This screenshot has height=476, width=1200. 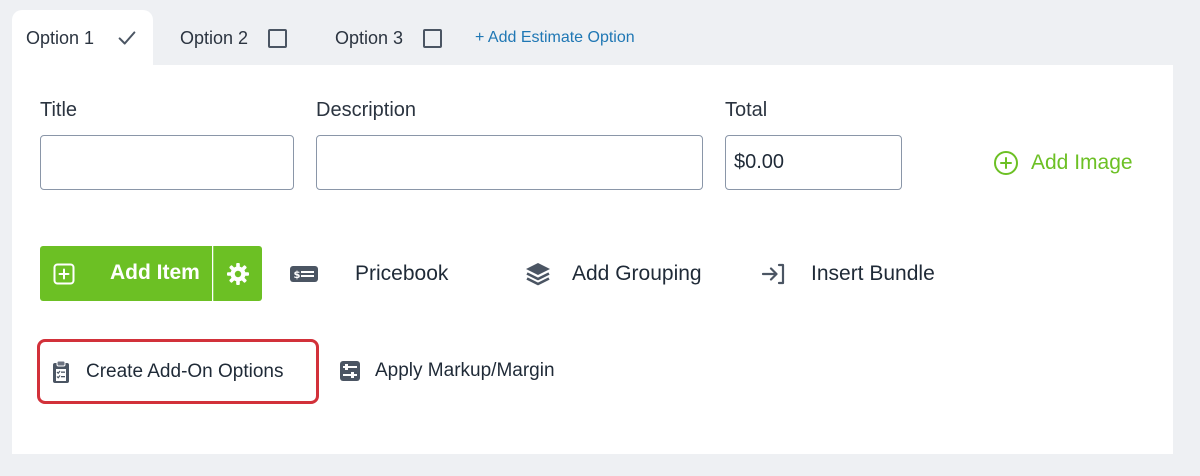 I want to click on add-grouping-label: Add Grouping, so click(x=637, y=273).